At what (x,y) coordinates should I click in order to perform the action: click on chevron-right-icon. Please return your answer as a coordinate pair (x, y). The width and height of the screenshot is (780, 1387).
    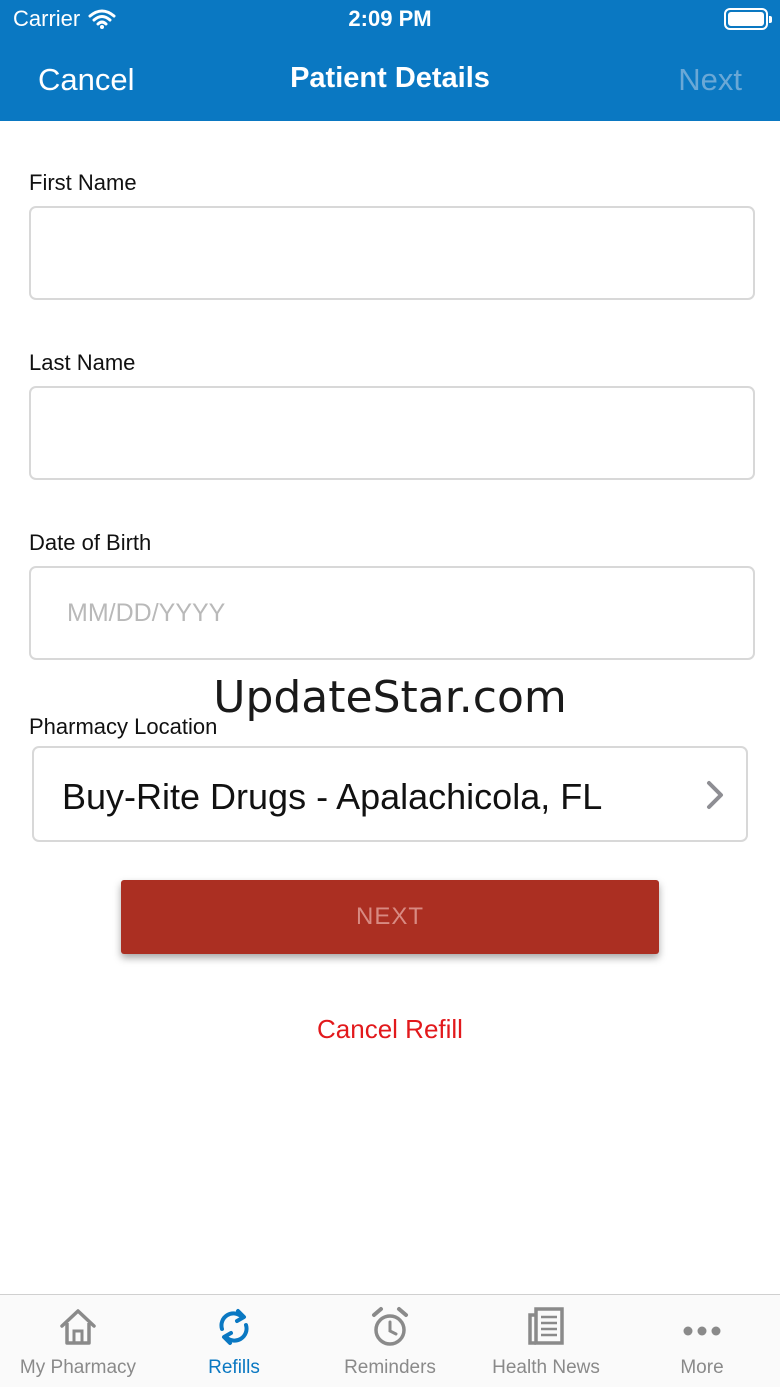
    Looking at the image, I should click on (715, 795).